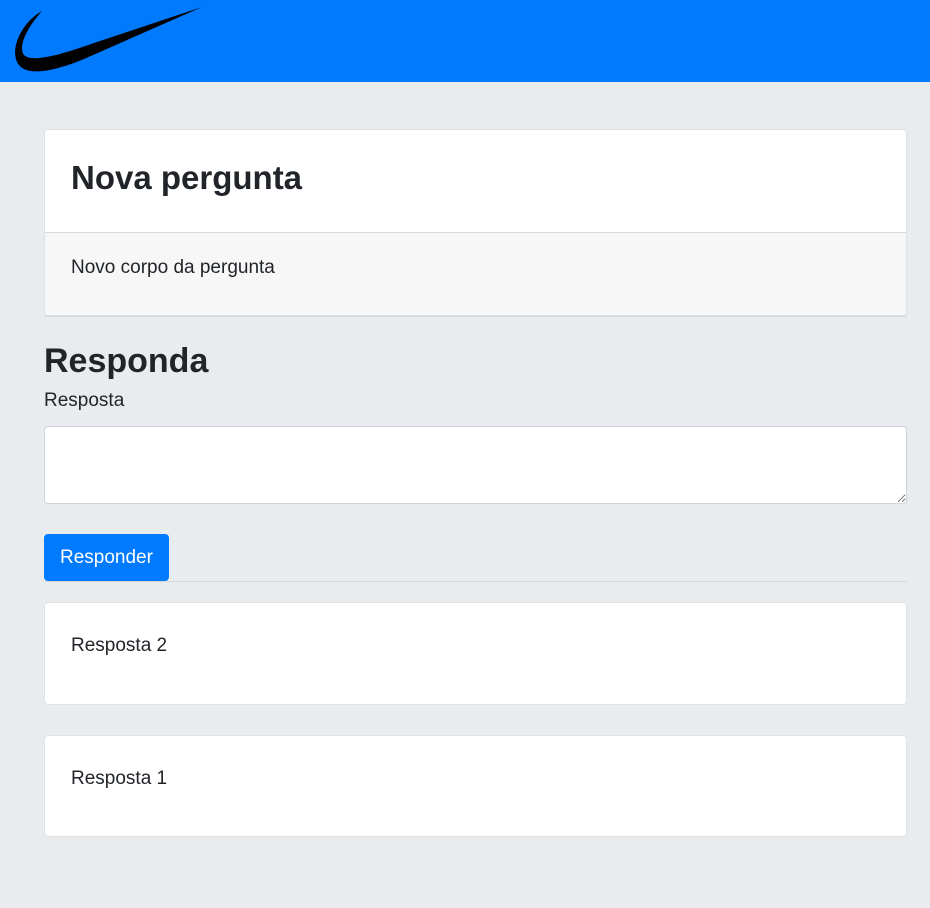 The height and width of the screenshot is (908, 930). Describe the element at coordinates (84, 400) in the screenshot. I see `answer-label: Resposta` at that location.